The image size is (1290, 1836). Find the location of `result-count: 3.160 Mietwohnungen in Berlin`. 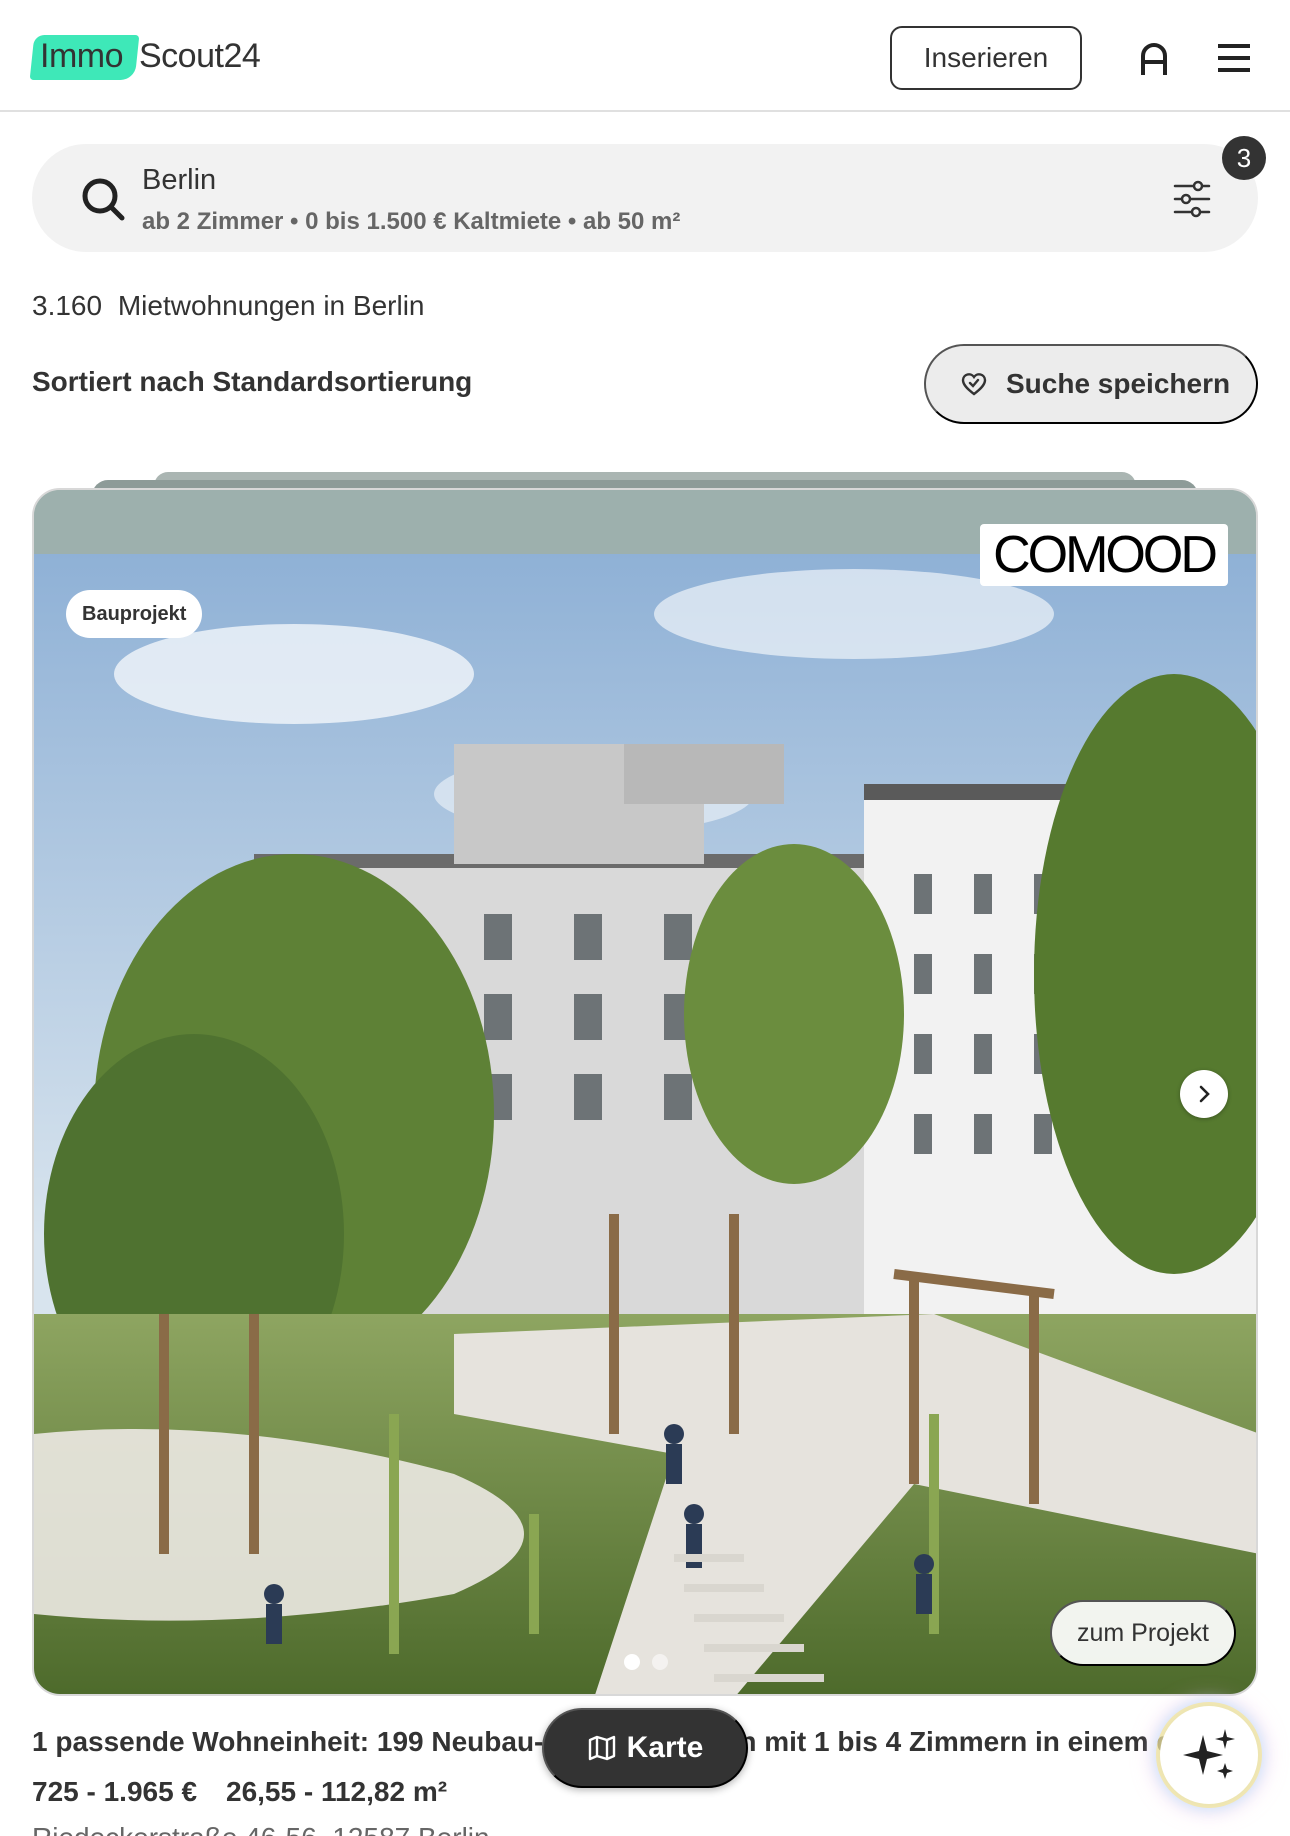

result-count: 3.160 Mietwohnungen in Berlin is located at coordinates (228, 306).